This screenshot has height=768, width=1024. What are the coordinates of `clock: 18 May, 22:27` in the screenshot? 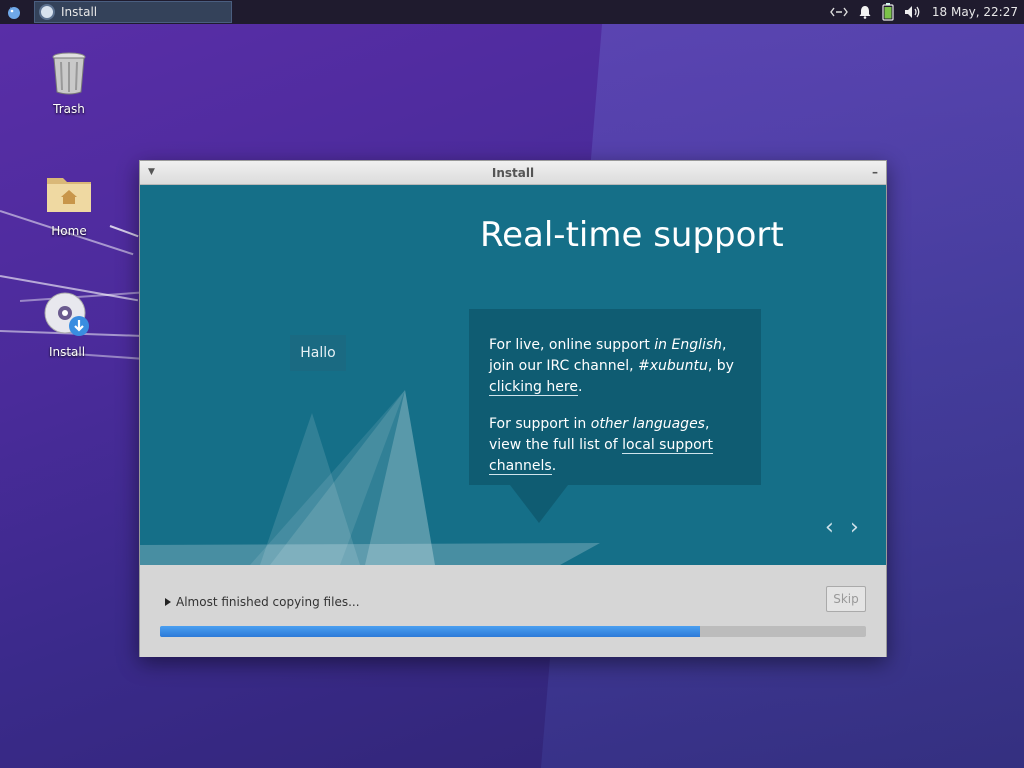 It's located at (975, 12).